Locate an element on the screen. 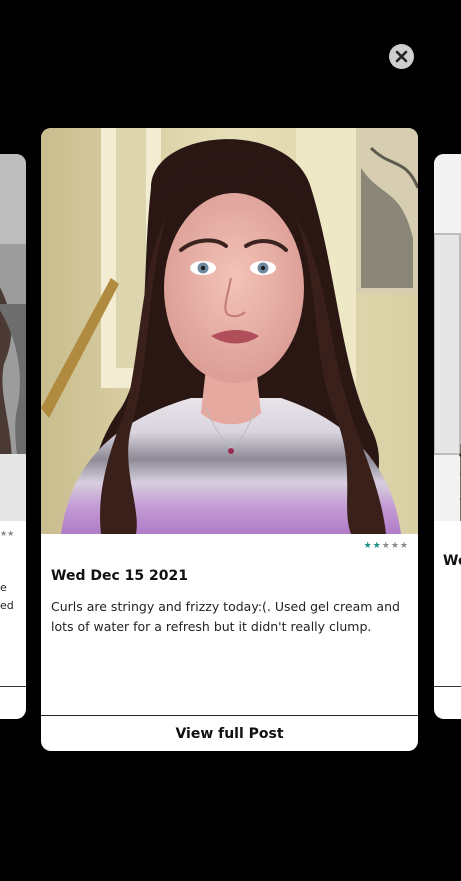  previous-post-divider is located at coordinates (13, 686).